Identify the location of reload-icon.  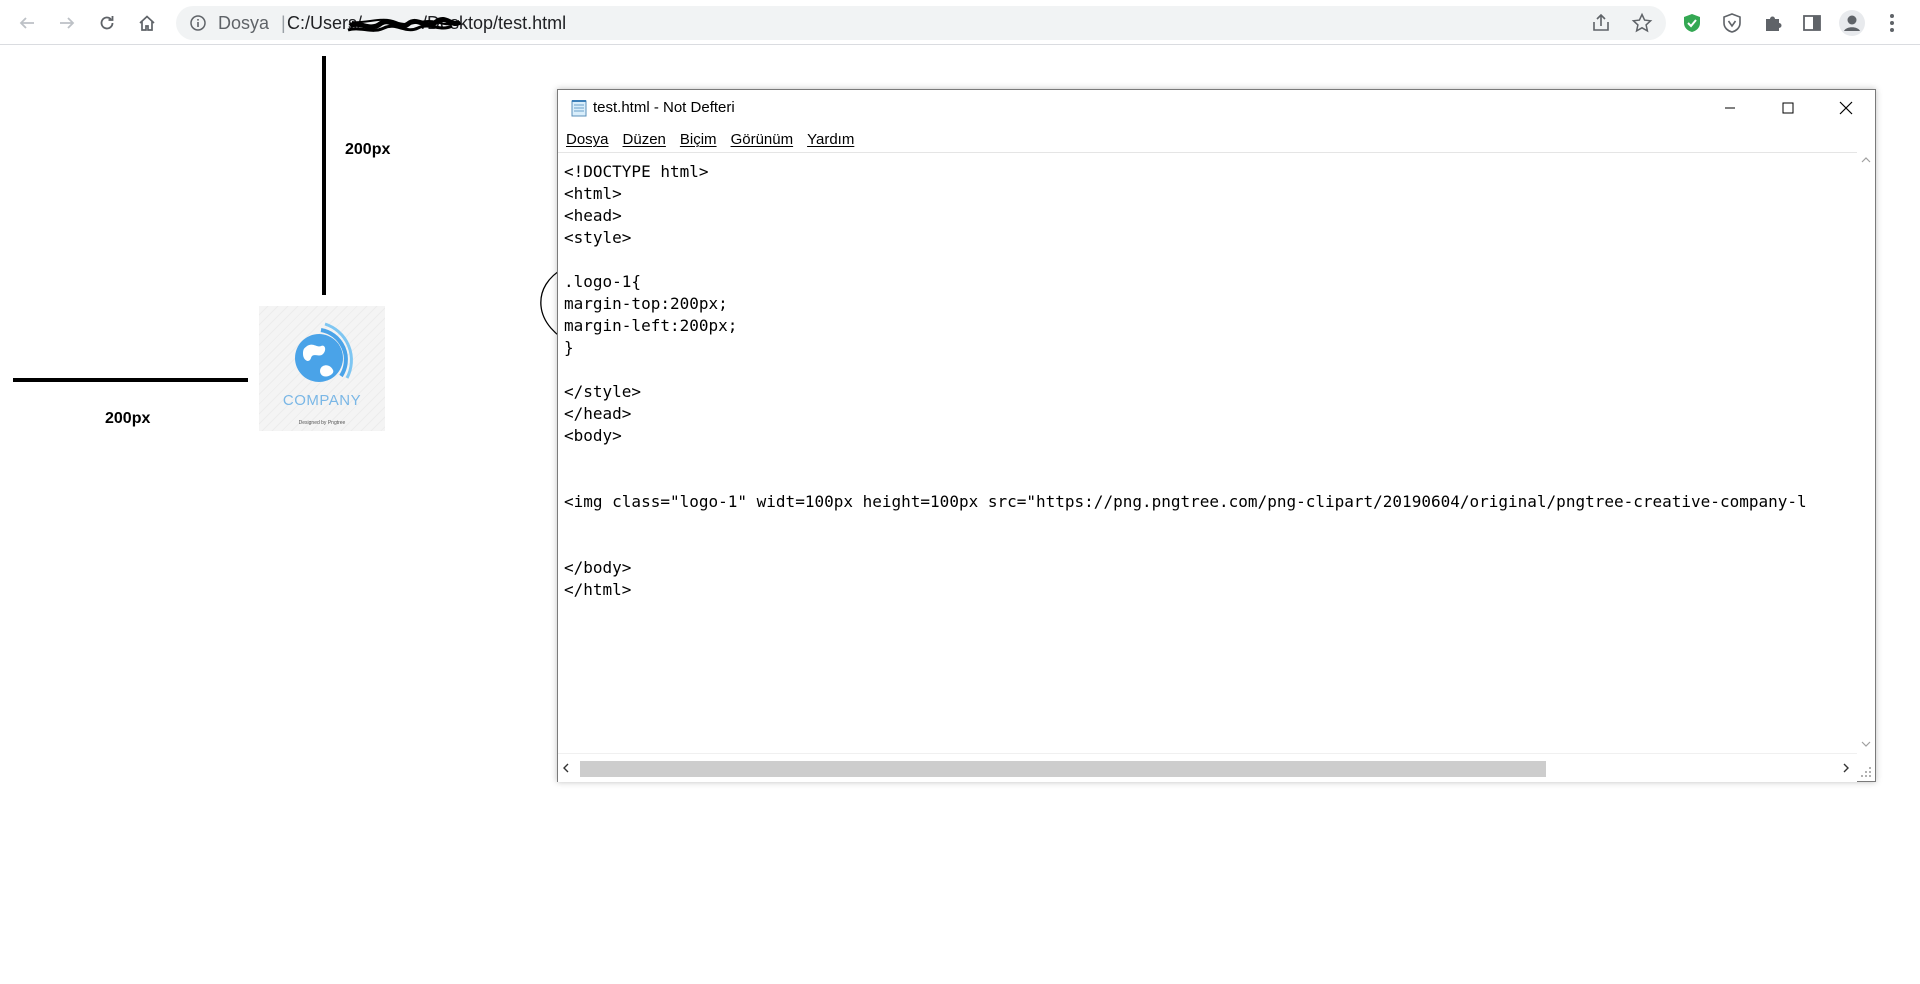
(107, 23).